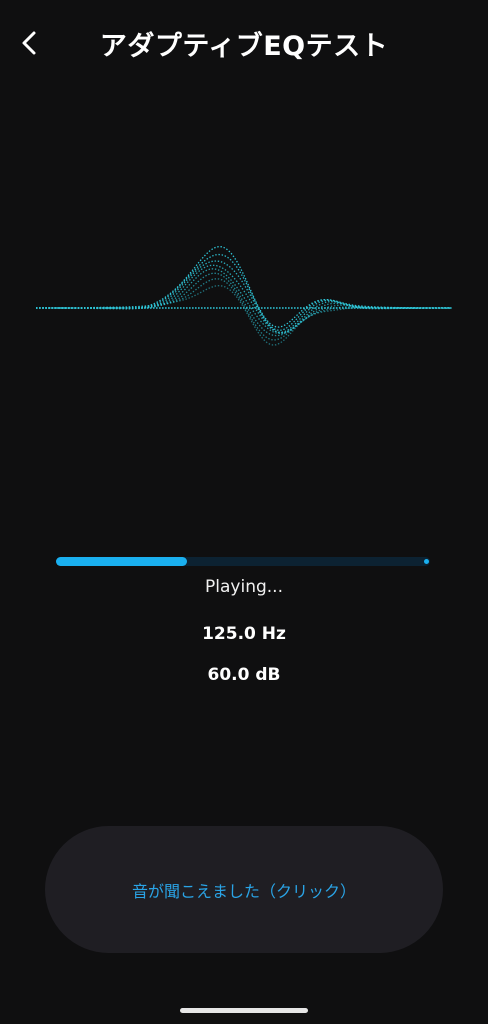  I want to click on heard-sound-button: 音が聞こえました（クリック）, so click(244, 889).